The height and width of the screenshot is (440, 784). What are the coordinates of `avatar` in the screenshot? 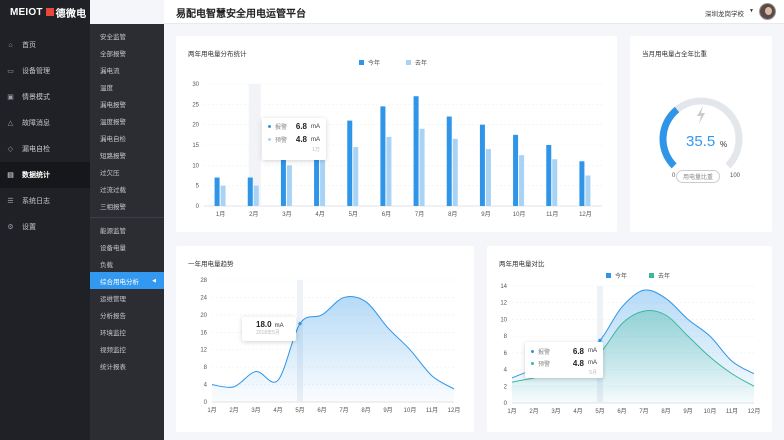 It's located at (767, 11).